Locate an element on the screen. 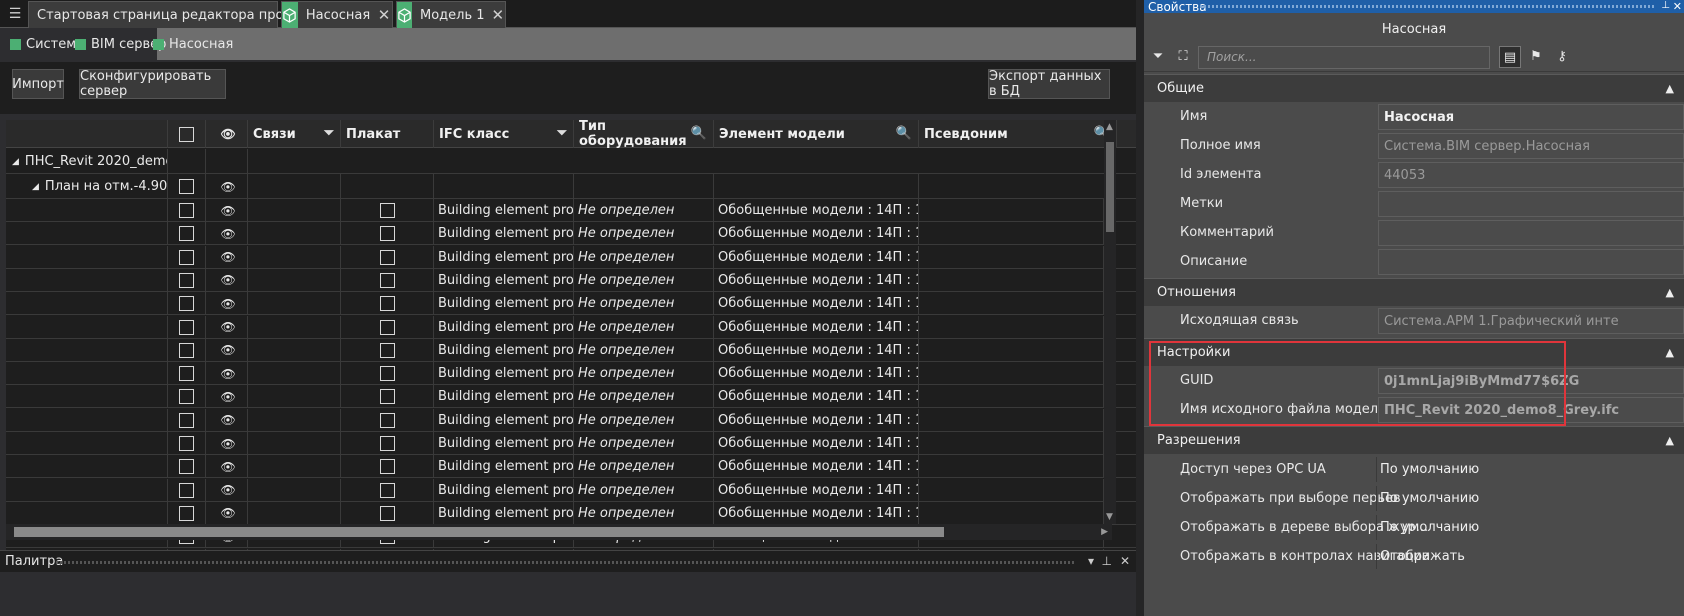 This screenshot has width=1684, height=616. filter-settings-icon: ⛶ is located at coordinates (1183, 57).